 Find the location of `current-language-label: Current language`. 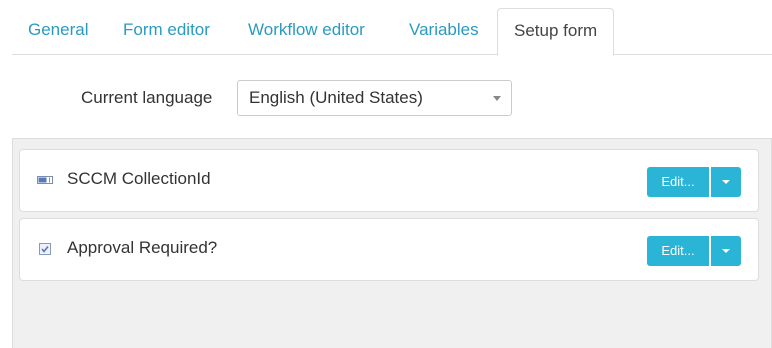

current-language-label: Current language is located at coordinates (147, 97).